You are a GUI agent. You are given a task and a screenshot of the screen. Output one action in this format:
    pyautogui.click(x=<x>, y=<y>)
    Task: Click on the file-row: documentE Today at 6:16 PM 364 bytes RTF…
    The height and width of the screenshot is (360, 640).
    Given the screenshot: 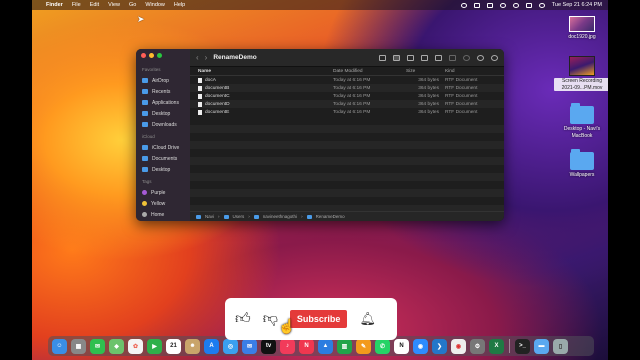 What is the action you would take?
    pyautogui.click(x=347, y=112)
    